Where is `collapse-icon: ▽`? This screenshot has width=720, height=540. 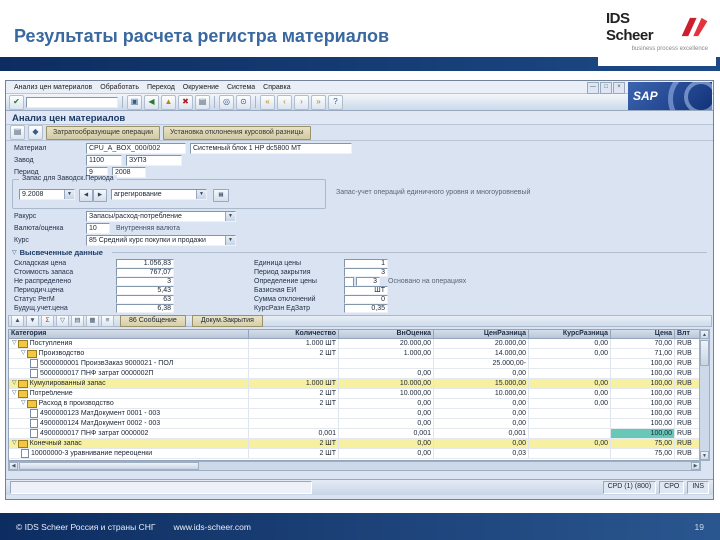
collapse-icon: ▽ is located at coordinates (14, 252).